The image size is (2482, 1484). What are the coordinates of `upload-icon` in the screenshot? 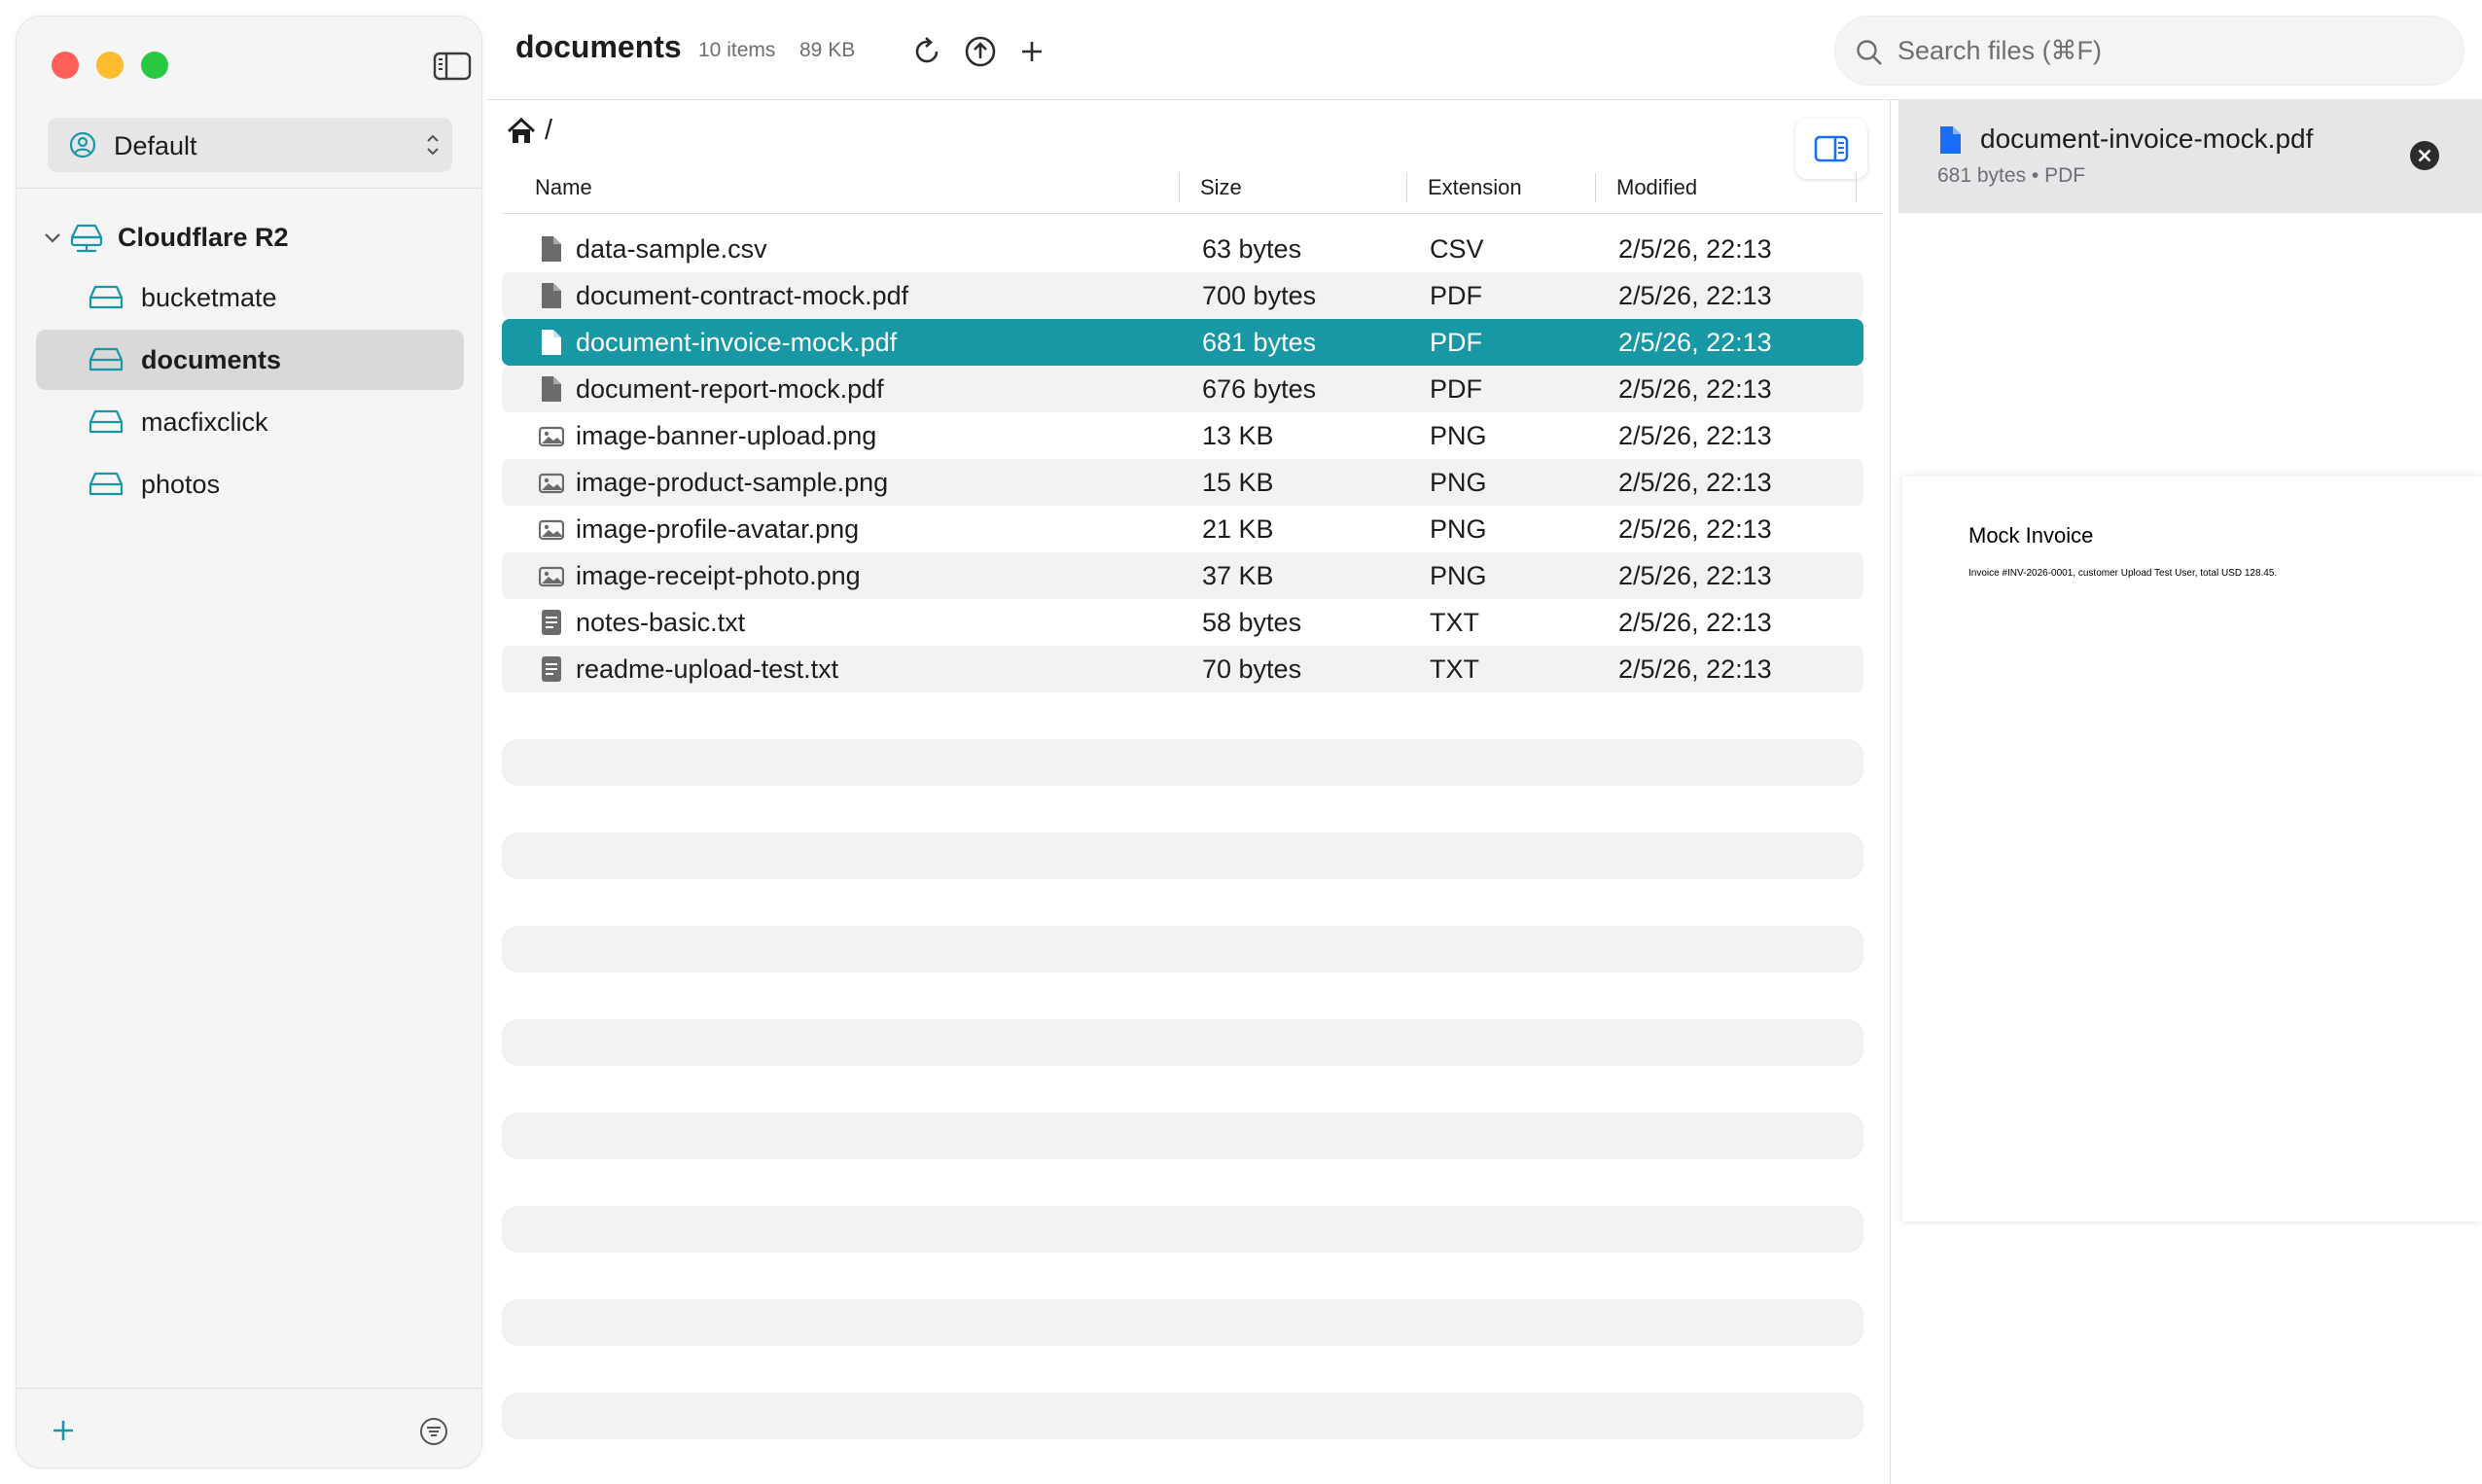 It's located at (980, 52).